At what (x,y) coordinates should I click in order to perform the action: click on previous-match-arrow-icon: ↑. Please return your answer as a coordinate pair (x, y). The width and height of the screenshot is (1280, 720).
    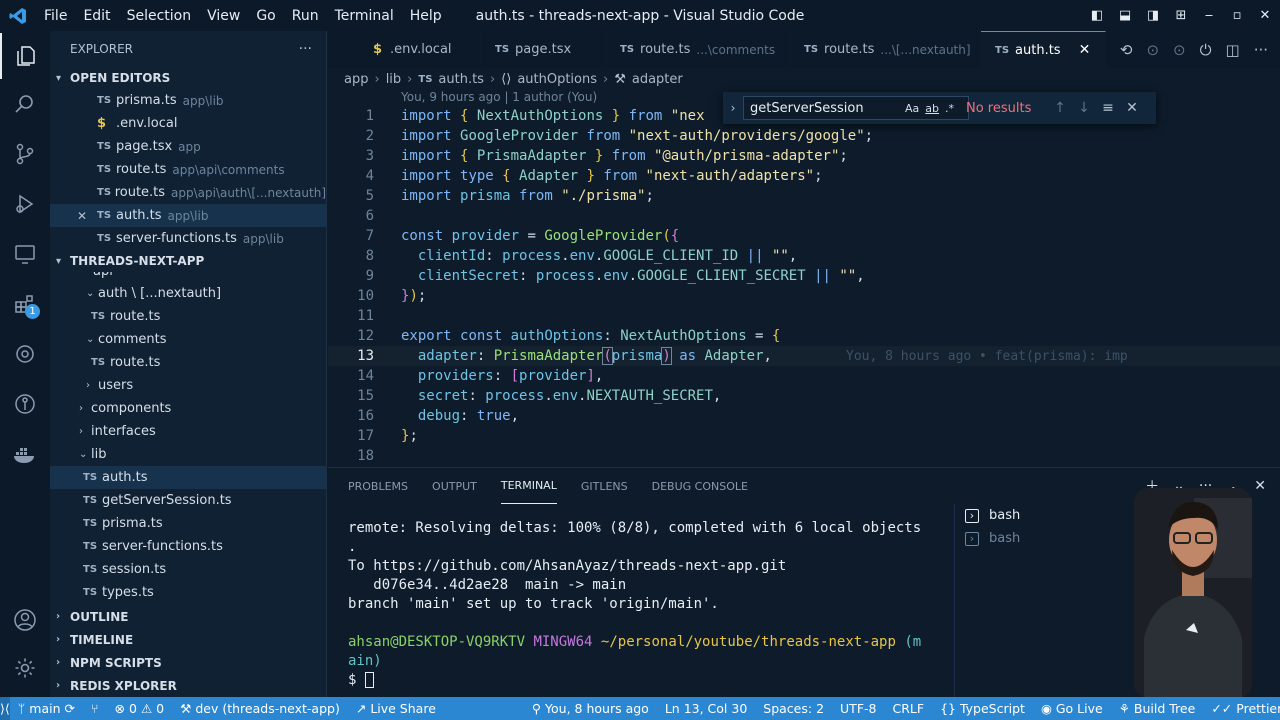
    Looking at the image, I should click on (1060, 108).